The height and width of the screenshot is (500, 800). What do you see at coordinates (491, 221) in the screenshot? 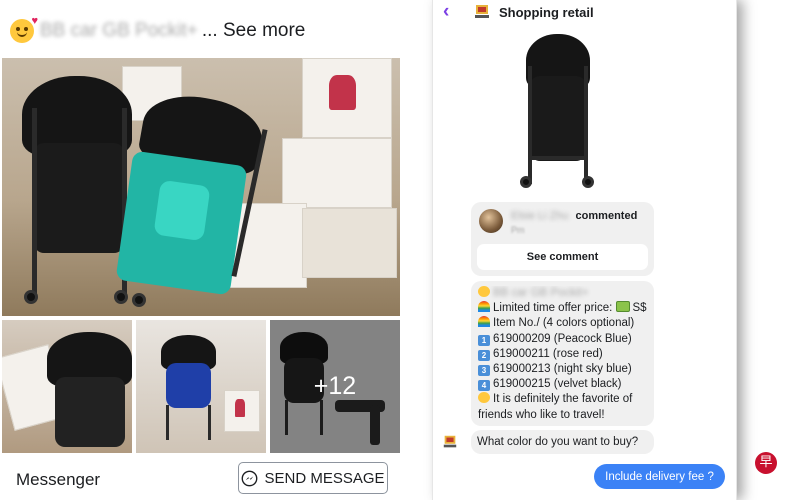
I see `avatar` at bounding box center [491, 221].